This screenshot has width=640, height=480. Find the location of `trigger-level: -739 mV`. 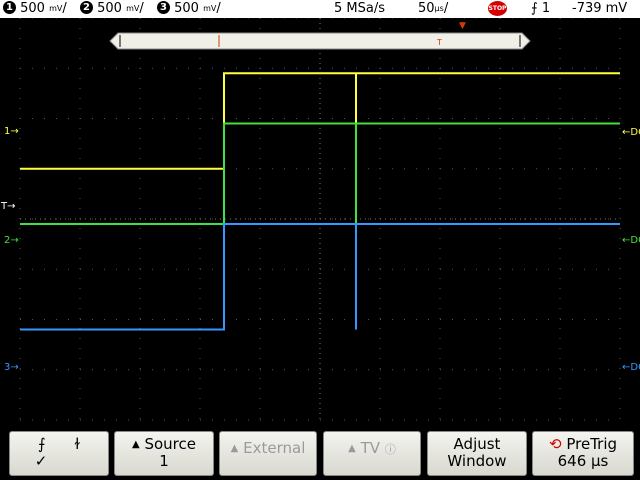

trigger-level: -739 mV is located at coordinates (600, 8).